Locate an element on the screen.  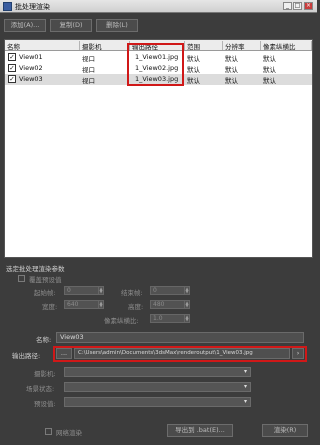
height-label: 高度: is located at coordinates (136, 307).